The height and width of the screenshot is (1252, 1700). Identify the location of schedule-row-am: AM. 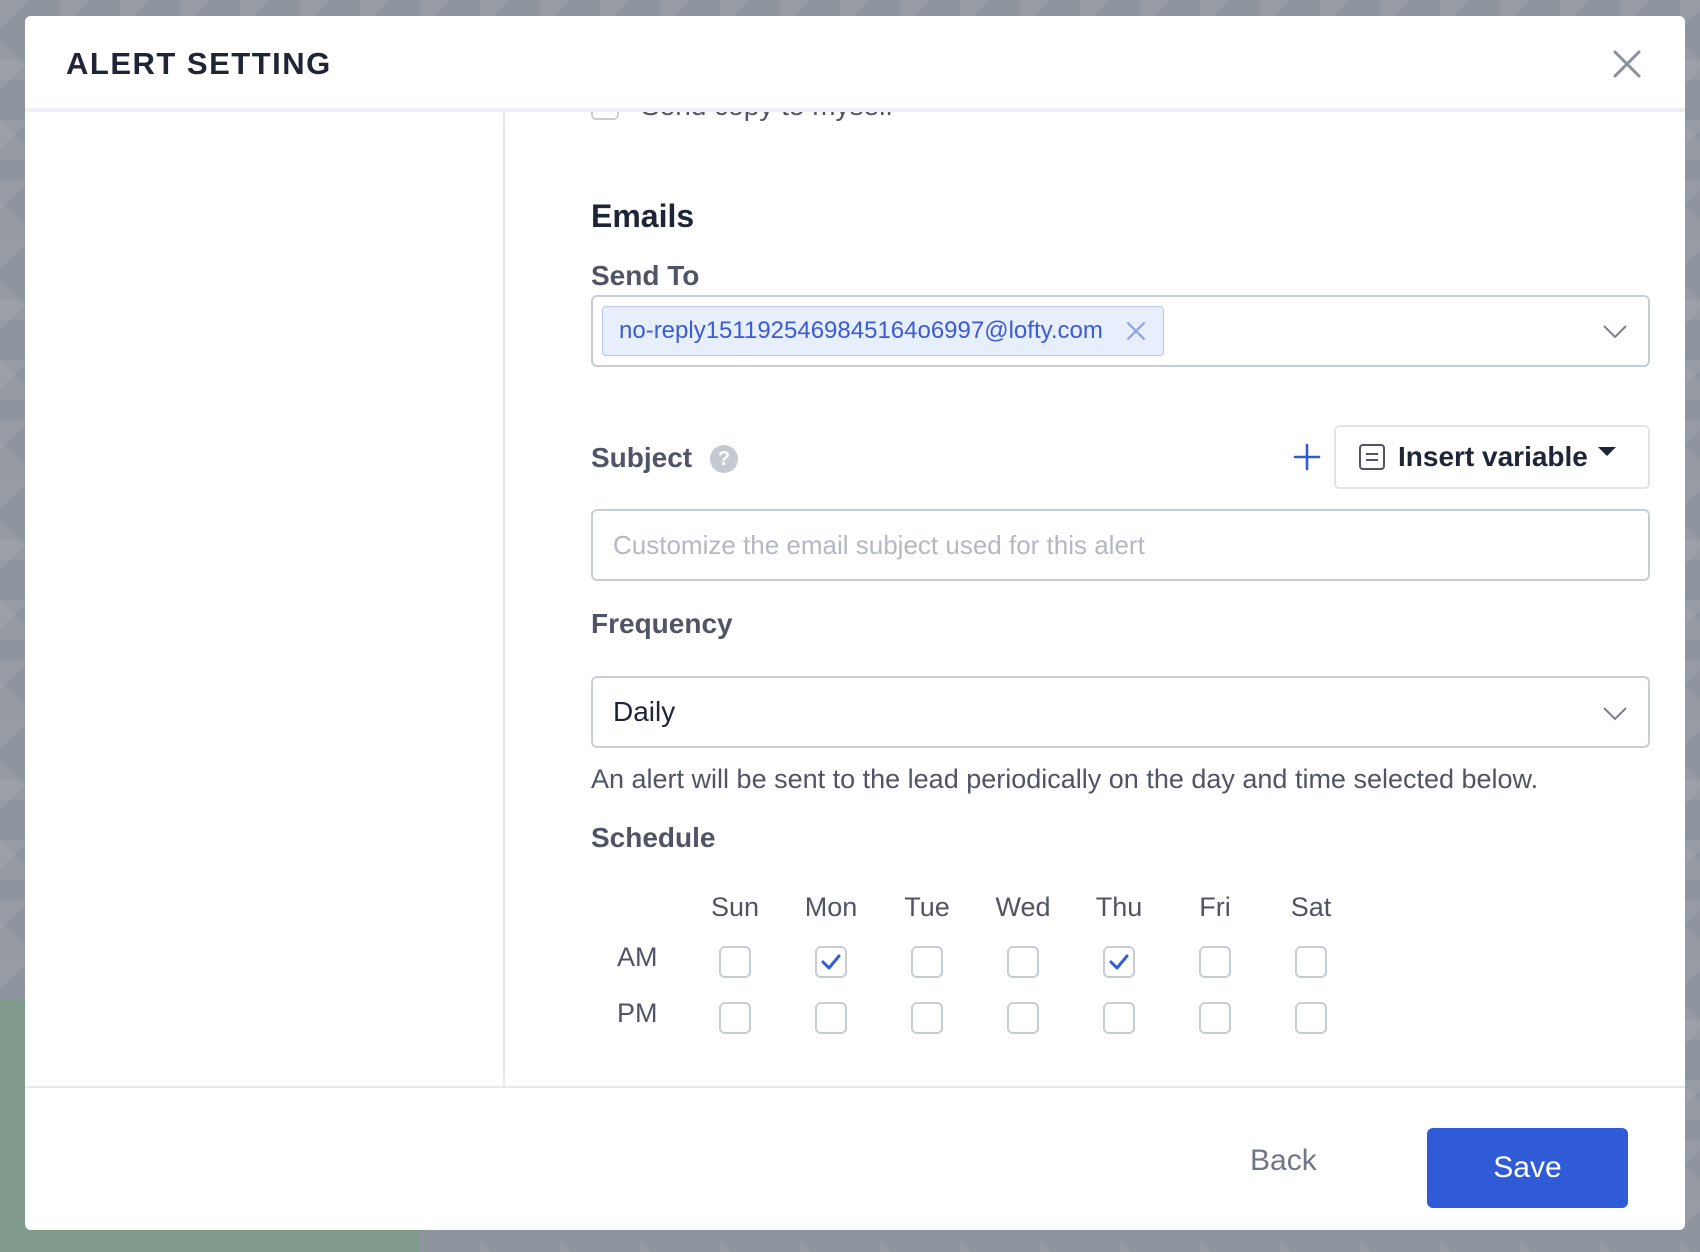
(637, 957).